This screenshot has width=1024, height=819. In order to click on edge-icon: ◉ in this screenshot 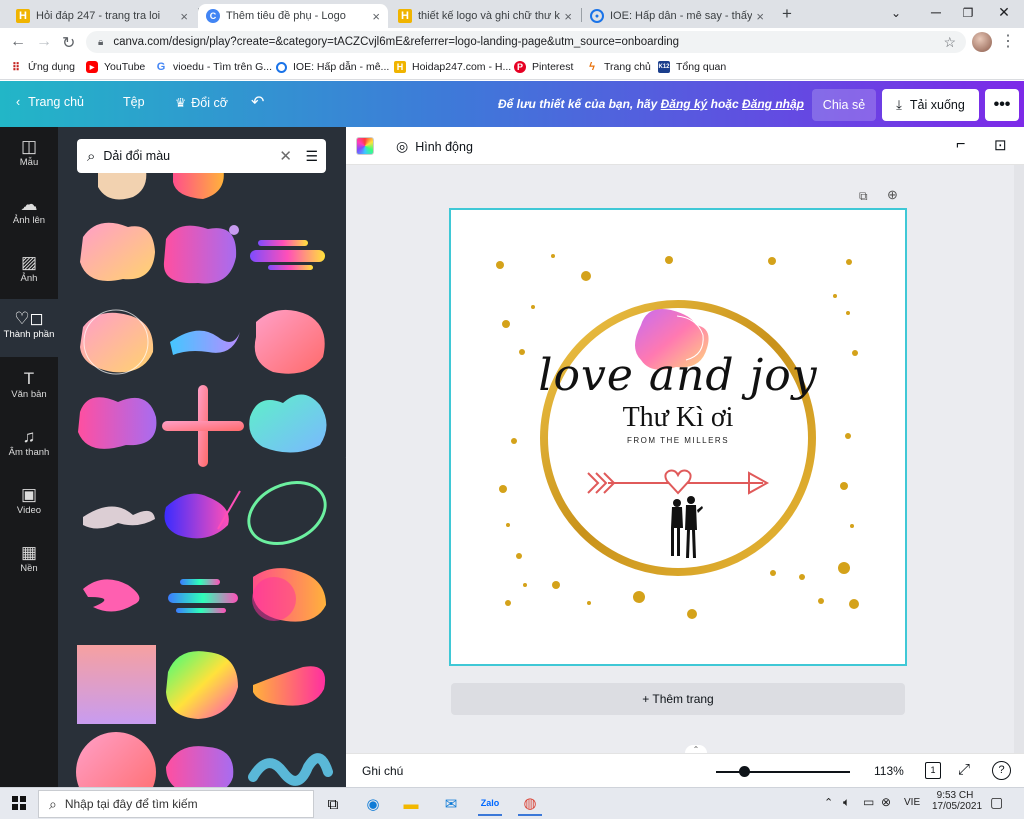, I will do `click(373, 804)`.